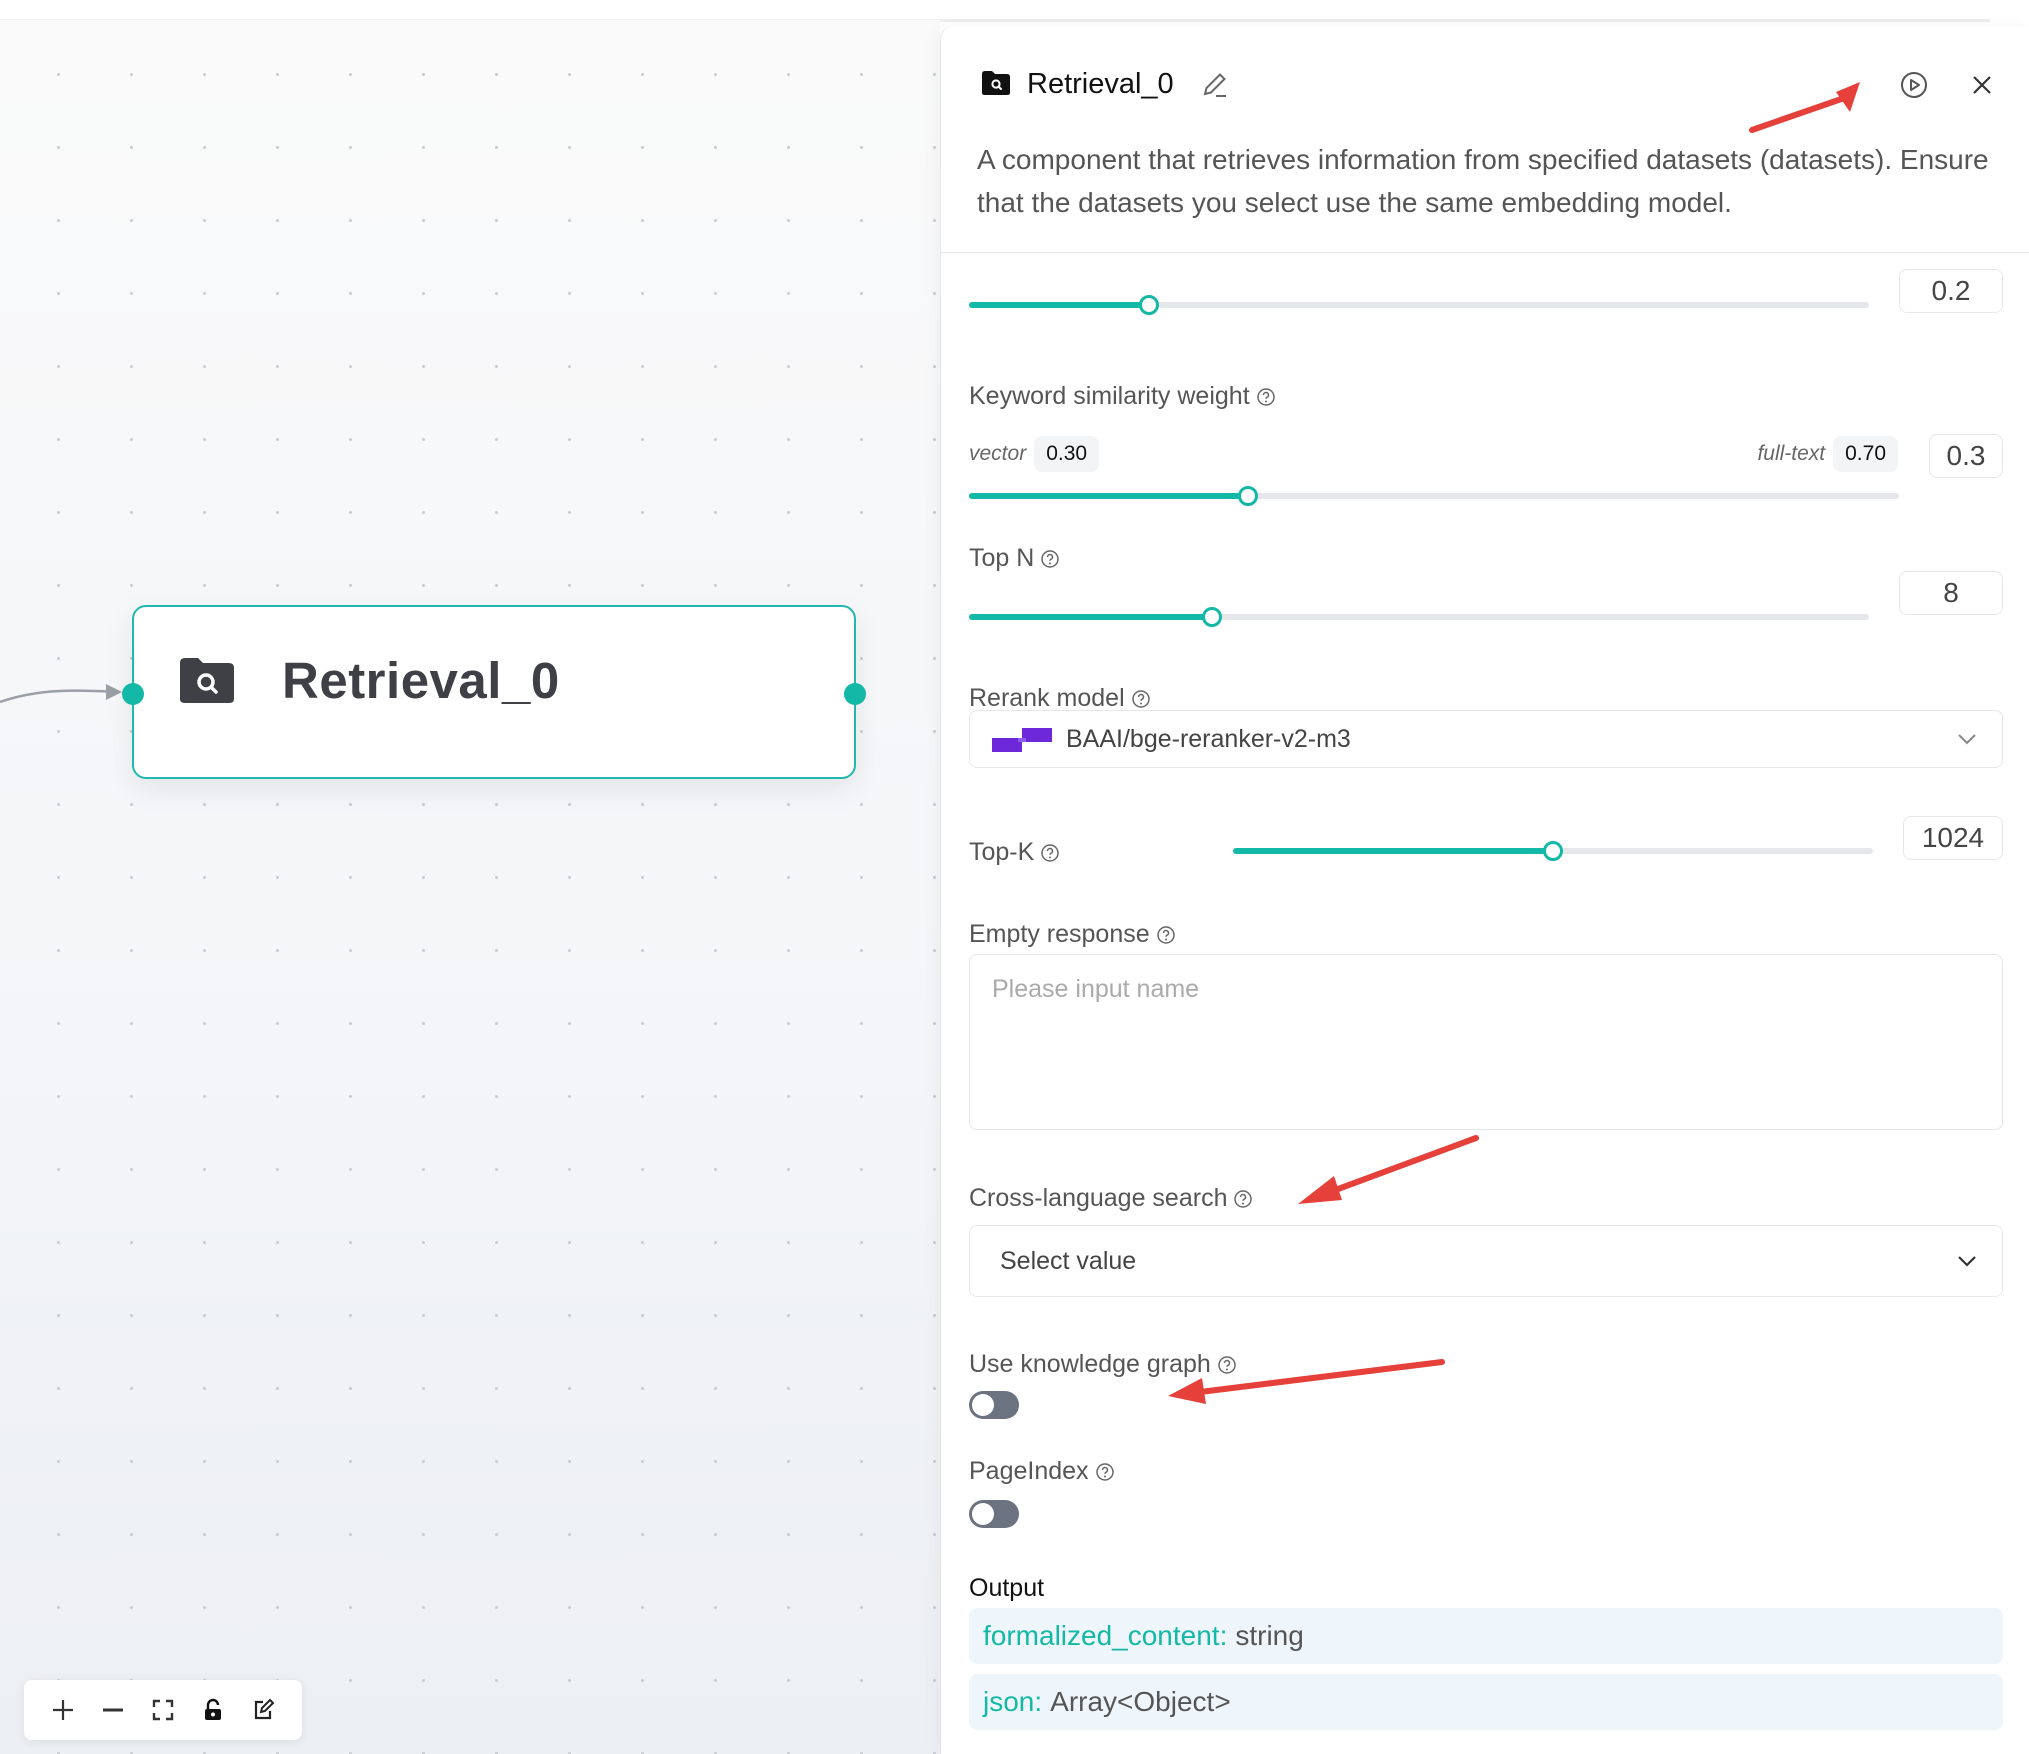  Describe the element at coordinates (1486, 739) in the screenshot. I see `rerank-model-select: BAAI/bge-reranker-v2-m3` at that location.